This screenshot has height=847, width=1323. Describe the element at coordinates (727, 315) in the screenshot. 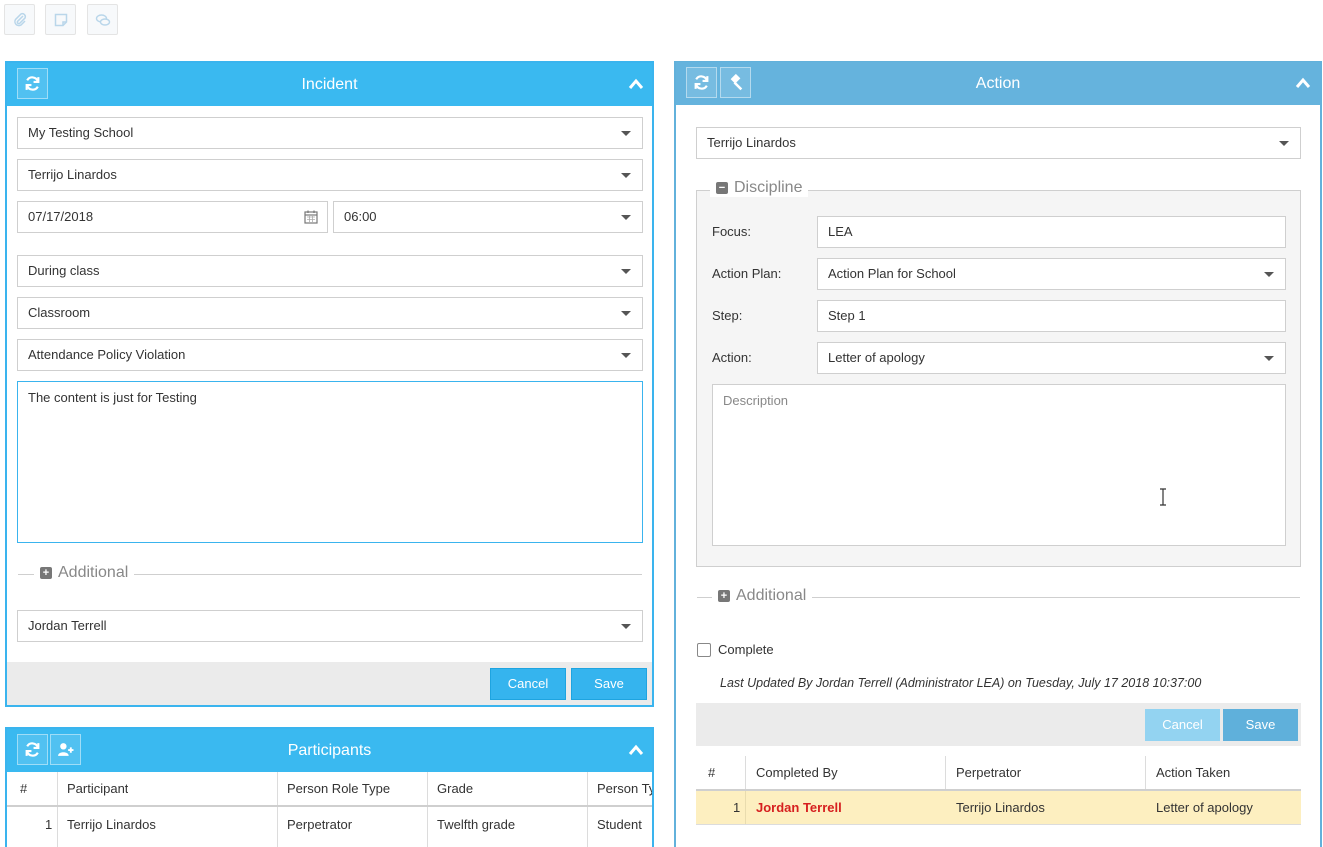

I see `step-label: Step:` at that location.